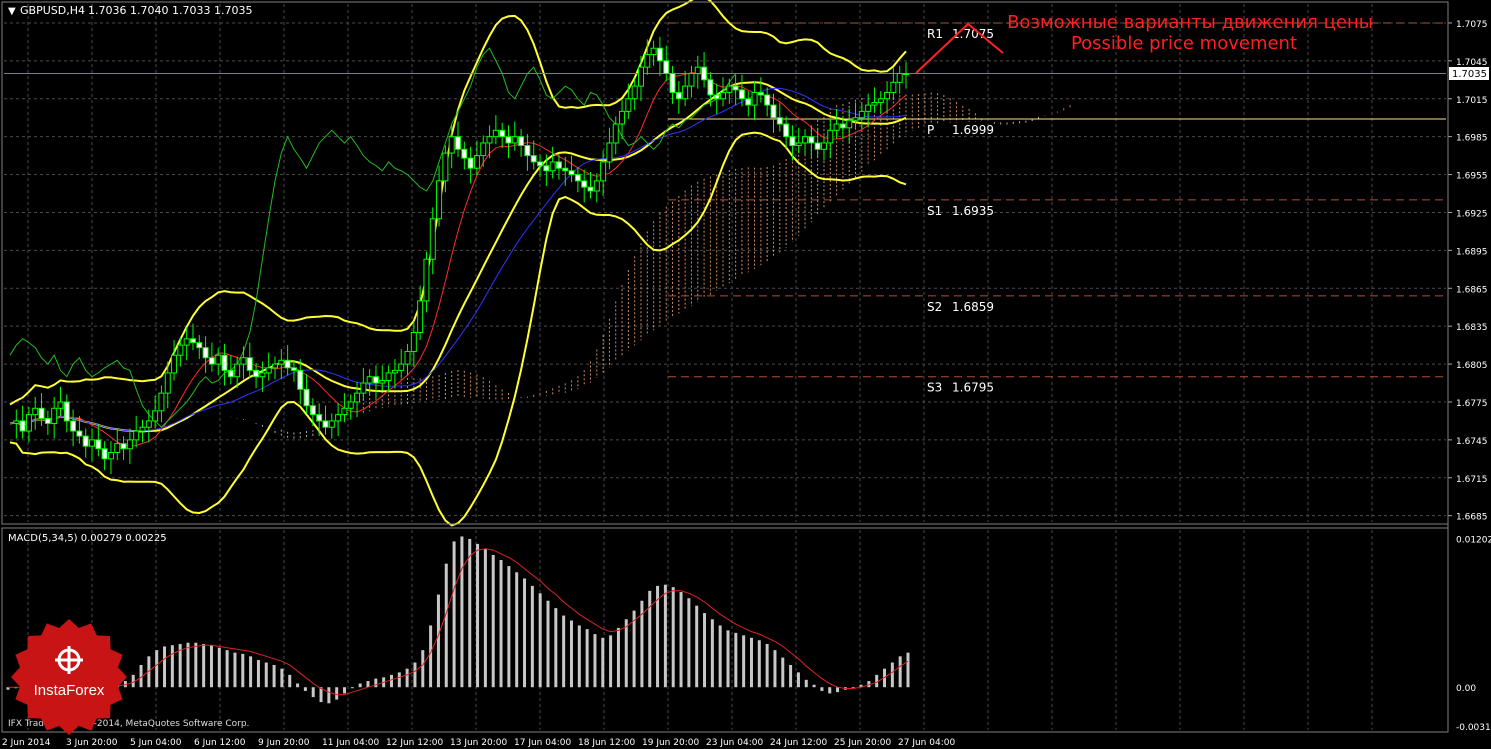 This screenshot has width=1491, height=749. Describe the element at coordinates (934, 211) in the screenshot. I see `level-label-s1: S1` at that location.